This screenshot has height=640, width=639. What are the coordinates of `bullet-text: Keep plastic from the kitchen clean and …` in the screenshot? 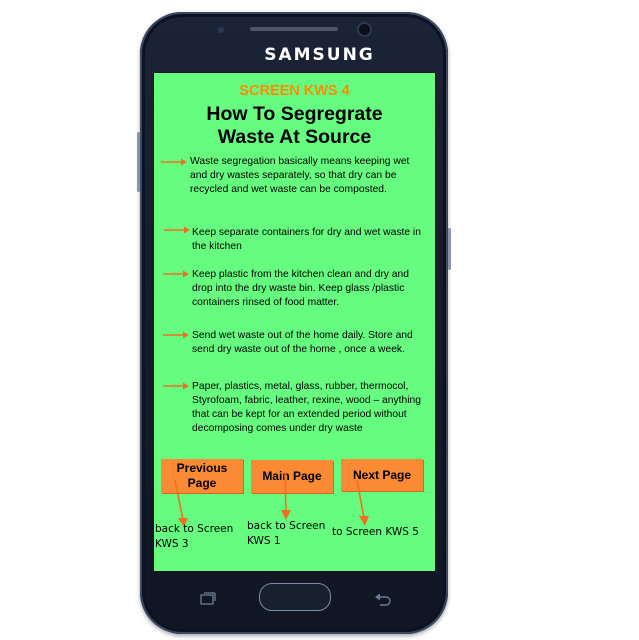 It's located at (300, 288).